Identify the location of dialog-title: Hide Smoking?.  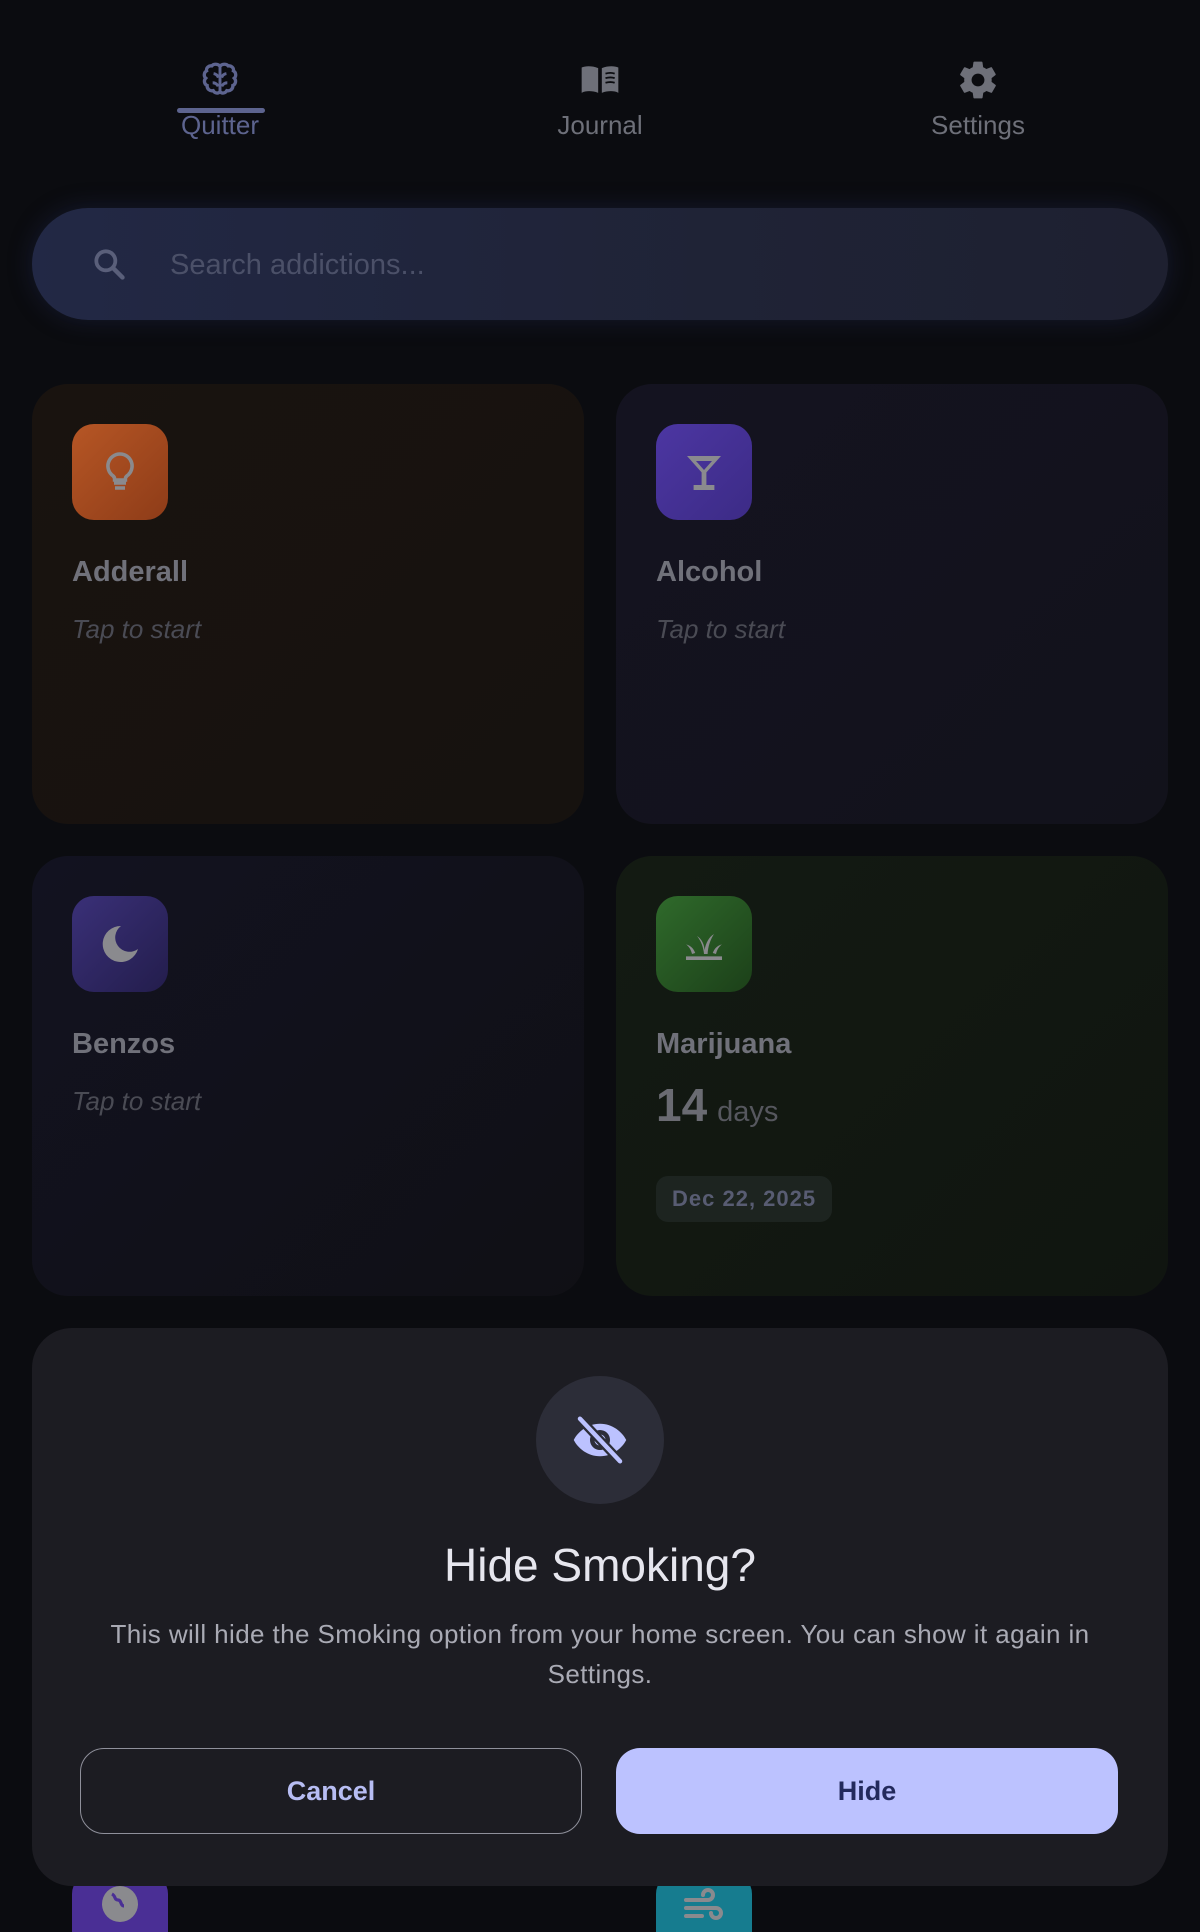
(600, 1565).